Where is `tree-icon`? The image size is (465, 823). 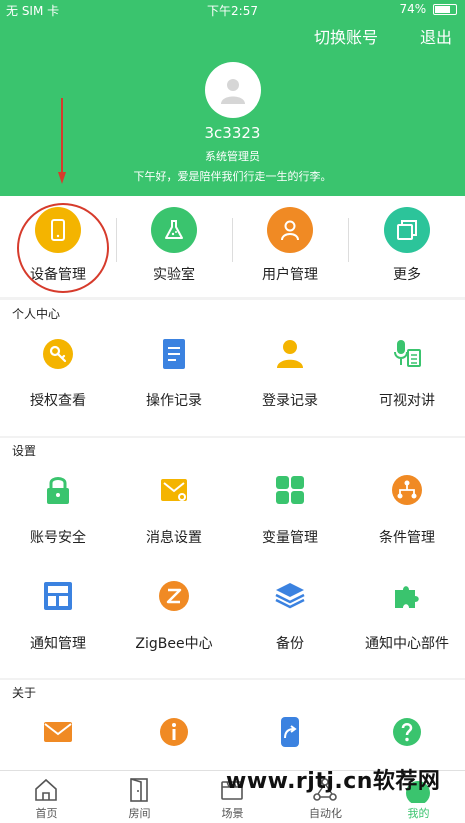
tree-icon is located at coordinates (407, 490).